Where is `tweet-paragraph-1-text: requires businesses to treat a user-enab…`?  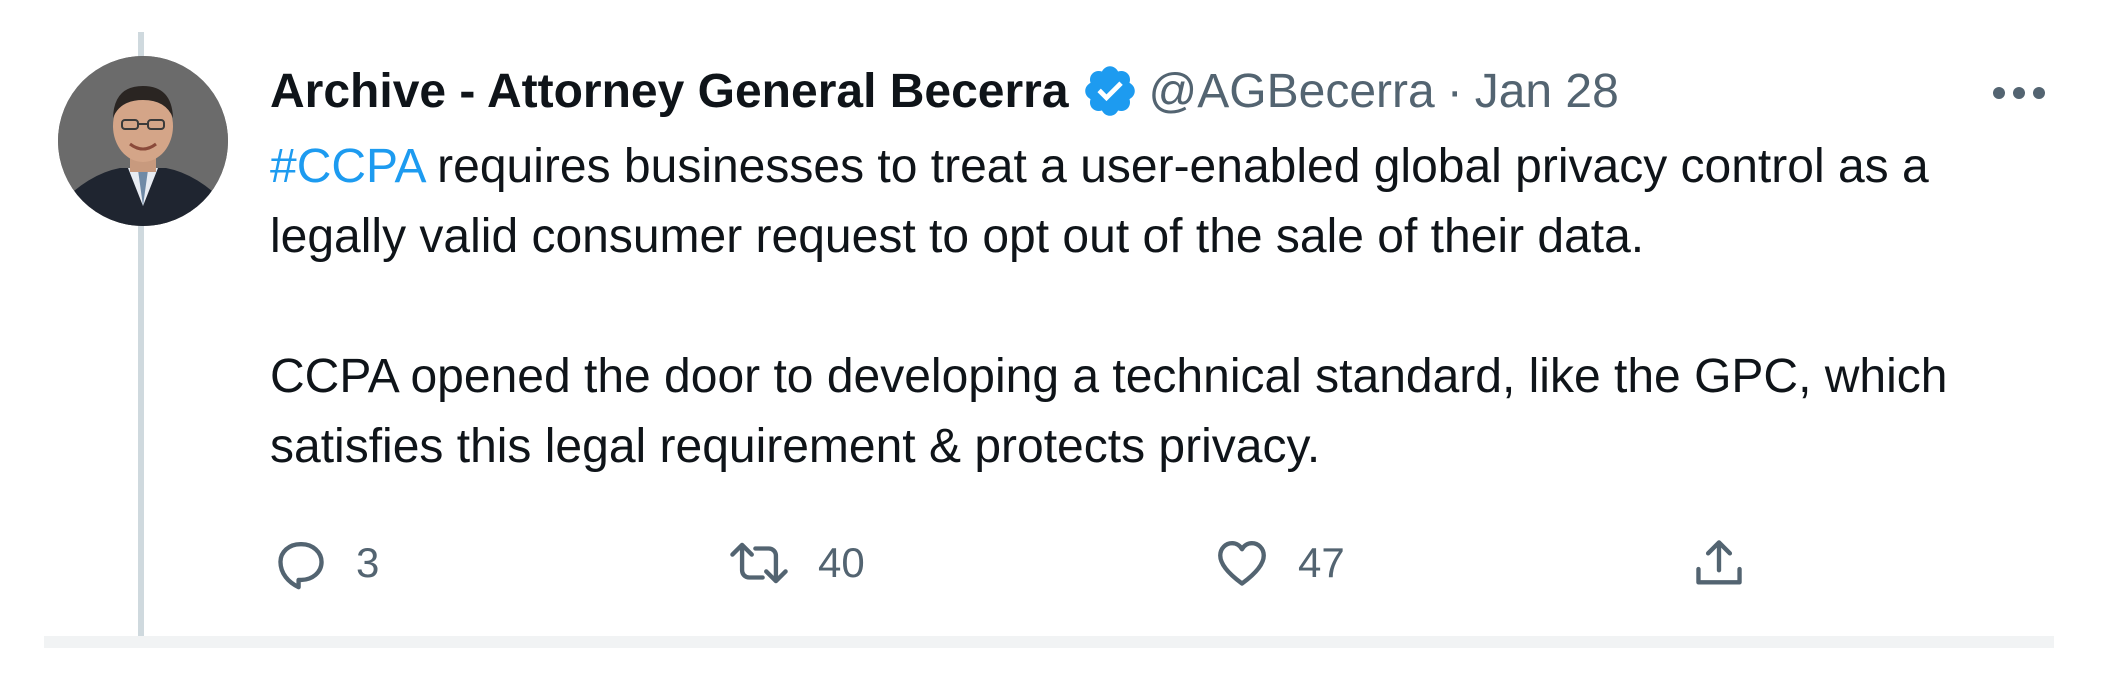 tweet-paragraph-1-text: requires businesses to treat a user-enab… is located at coordinates (1099, 201).